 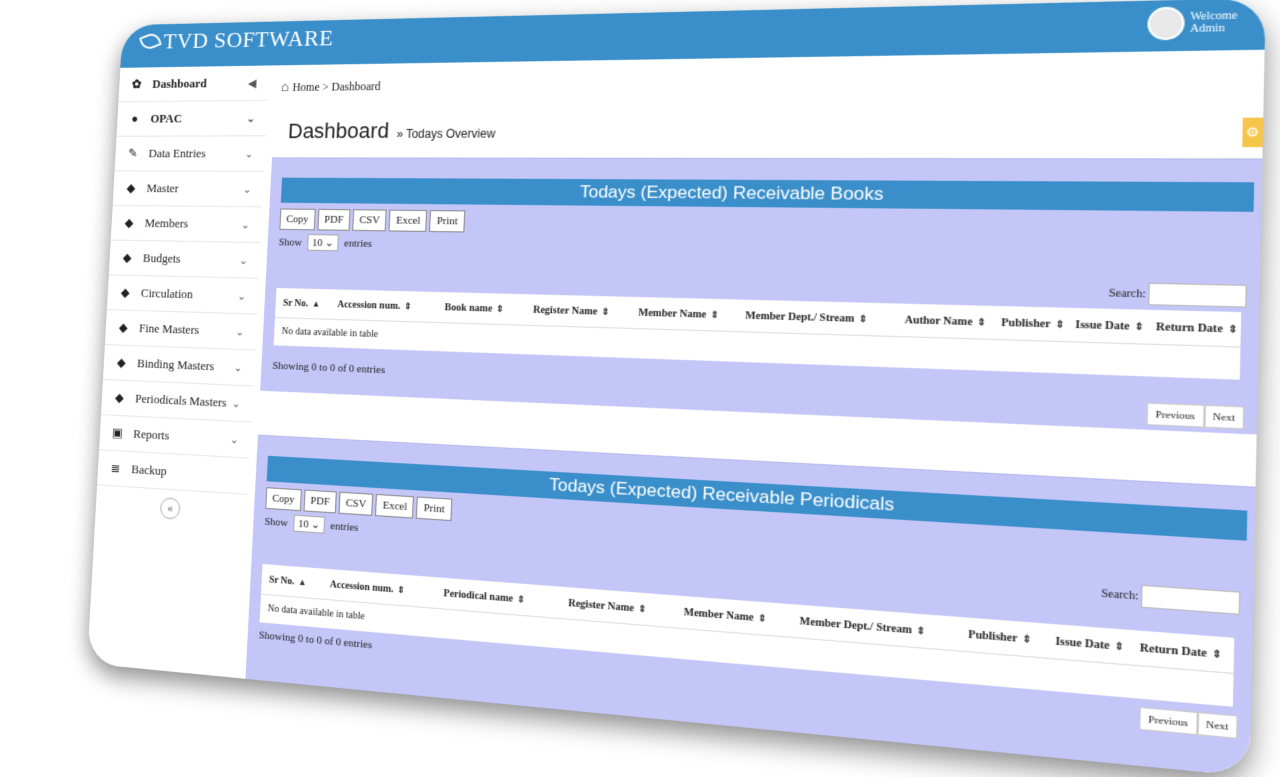 What do you see at coordinates (306, 87) in the screenshot?
I see `breadcrumb-home: Home` at bounding box center [306, 87].